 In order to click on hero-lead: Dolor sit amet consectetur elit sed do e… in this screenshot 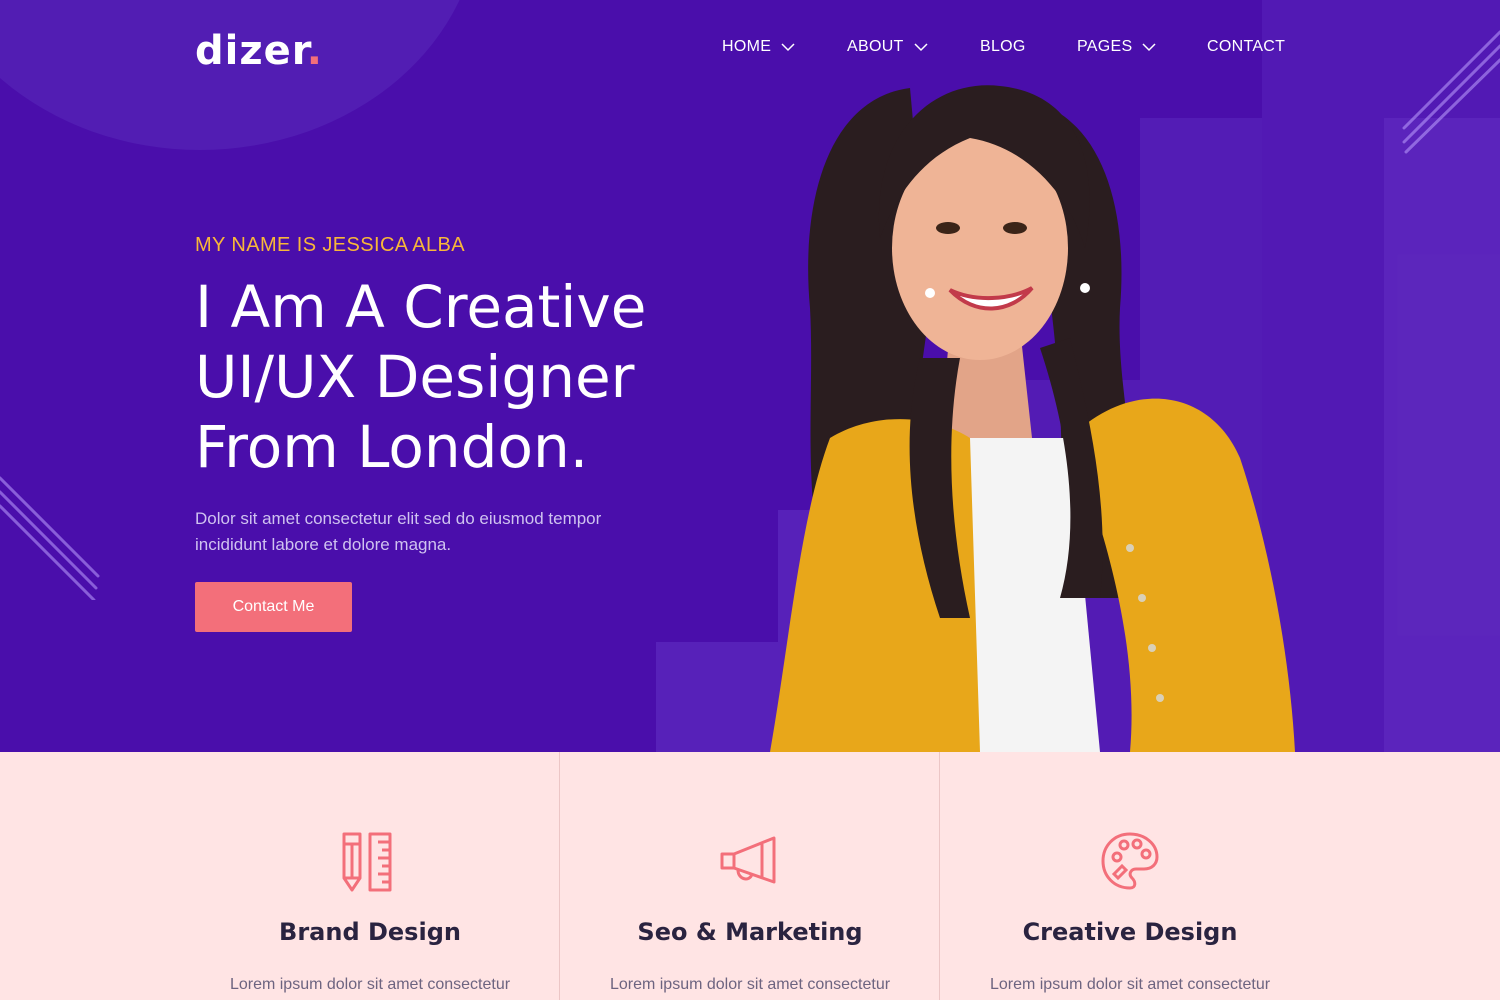, I will do `click(398, 531)`.